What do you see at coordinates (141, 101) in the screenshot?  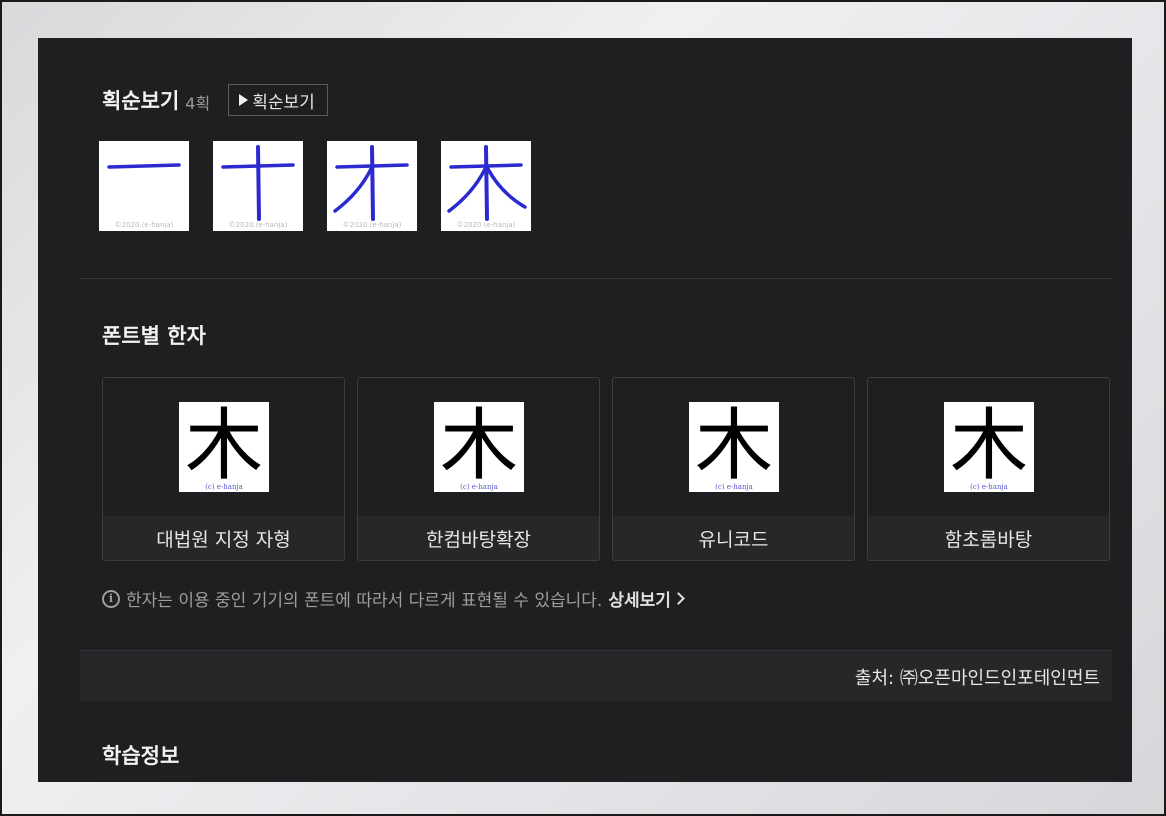 I see `stroke-order-title: 획순보기` at bounding box center [141, 101].